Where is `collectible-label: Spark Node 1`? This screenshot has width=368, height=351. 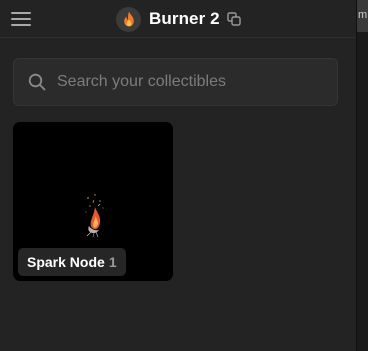
collectible-label: Spark Node 1 is located at coordinates (72, 262).